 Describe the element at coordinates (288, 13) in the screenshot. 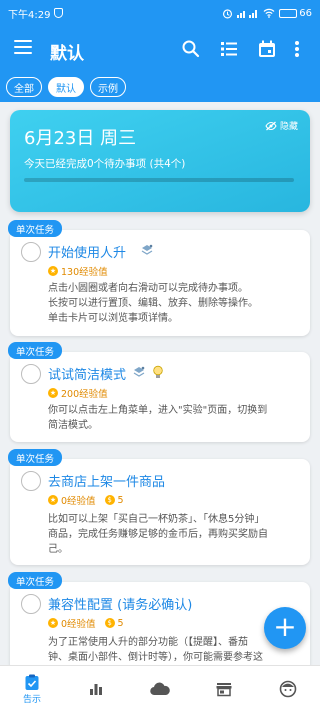

I see `battery-icon` at that location.